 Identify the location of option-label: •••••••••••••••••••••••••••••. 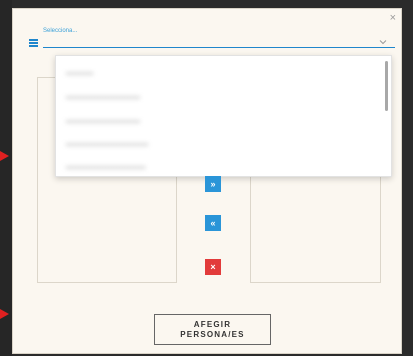
(106, 168).